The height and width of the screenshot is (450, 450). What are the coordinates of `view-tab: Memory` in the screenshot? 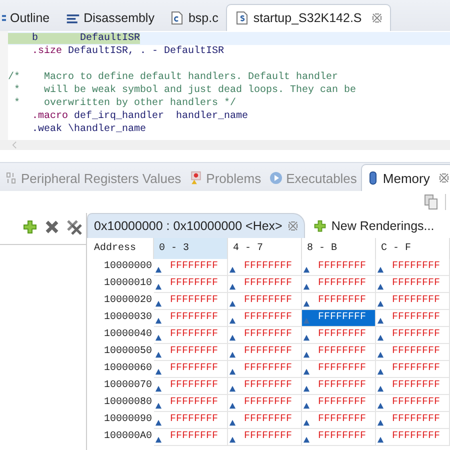 It's located at (405, 177).